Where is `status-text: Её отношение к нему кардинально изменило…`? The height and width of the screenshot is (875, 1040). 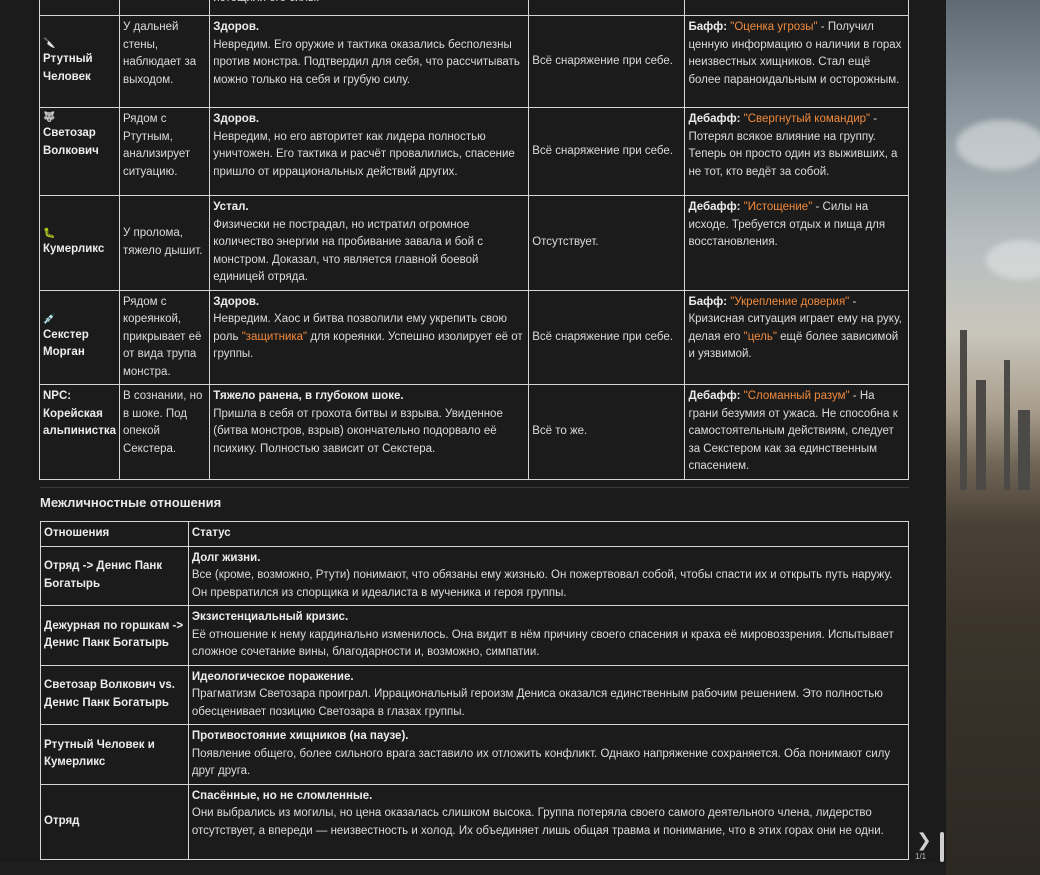 status-text: Её отношение к нему кардинально изменило… is located at coordinates (542, 643).